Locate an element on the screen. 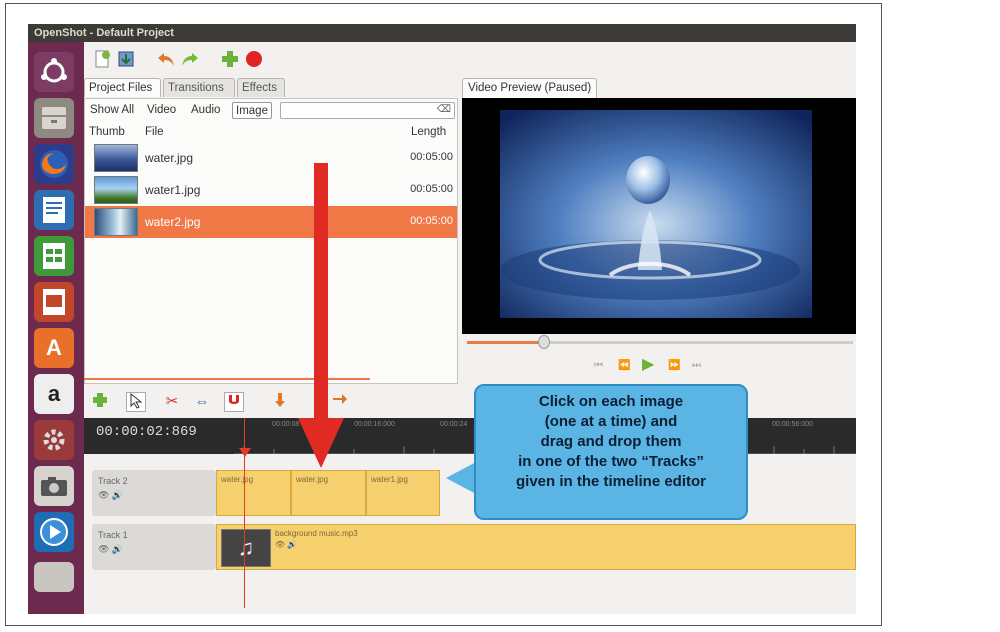 This screenshot has width=1000, height=632. track-header: Track 2 👁 🔊 is located at coordinates (154, 493).